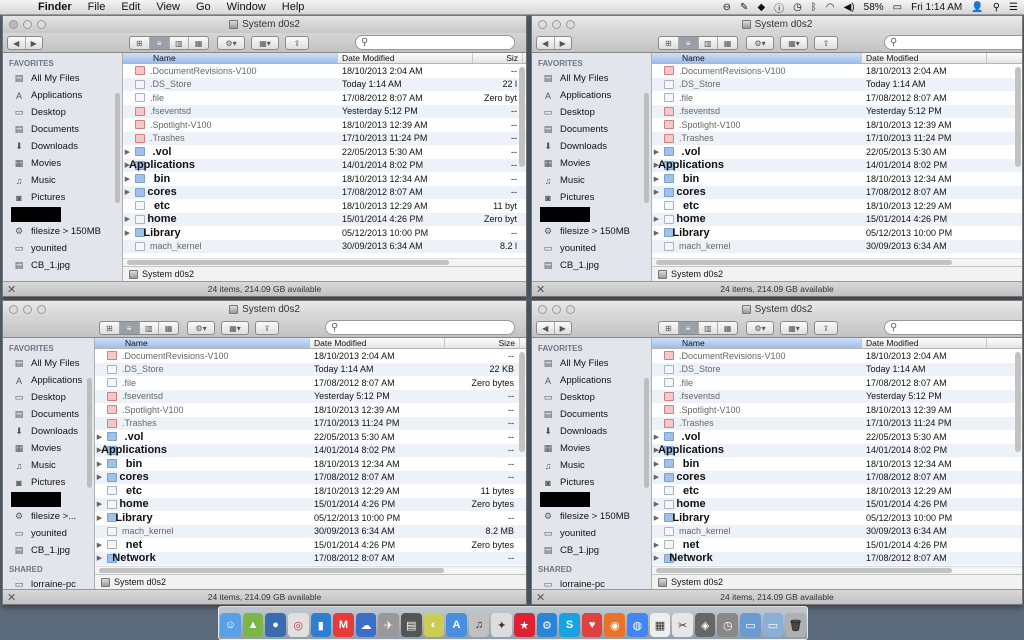  I want to click on coverflow-view-icon: ▦, so click(727, 43).